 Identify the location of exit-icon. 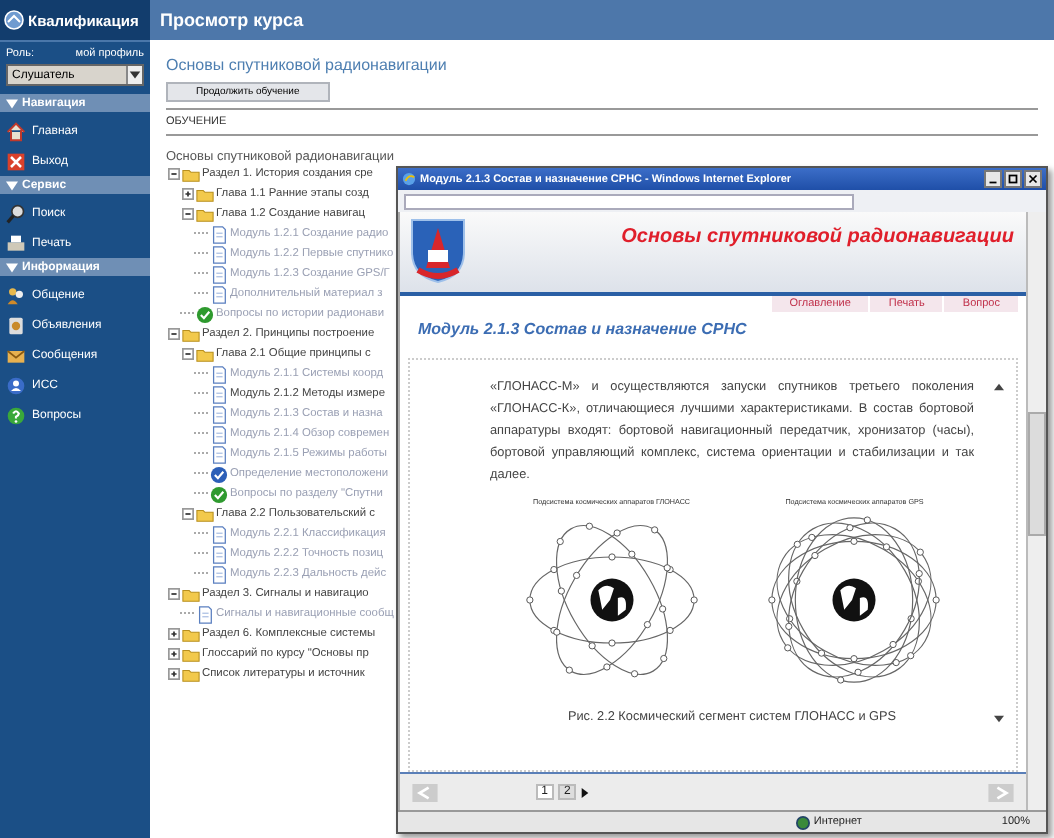
(16, 161).